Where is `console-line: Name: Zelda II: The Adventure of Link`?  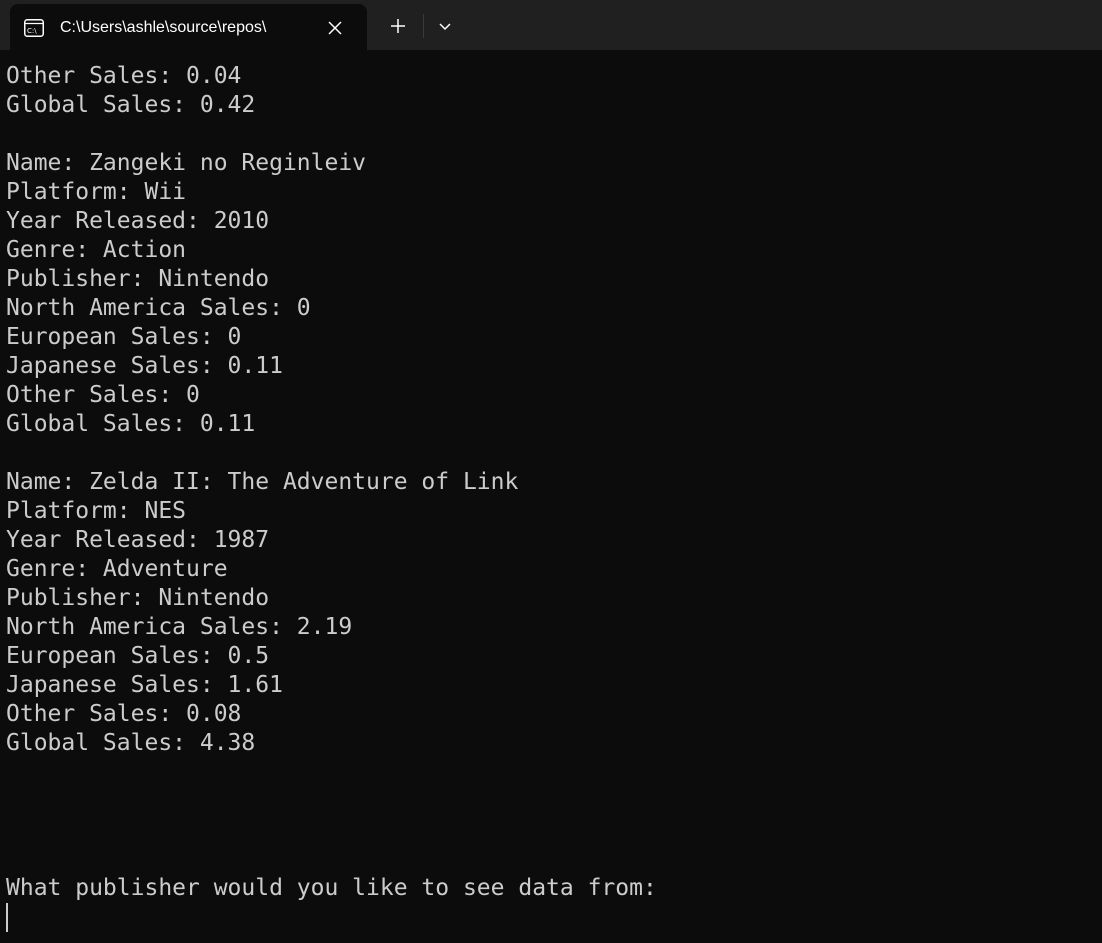 console-line: Name: Zelda II: The Adventure of Link is located at coordinates (262, 482).